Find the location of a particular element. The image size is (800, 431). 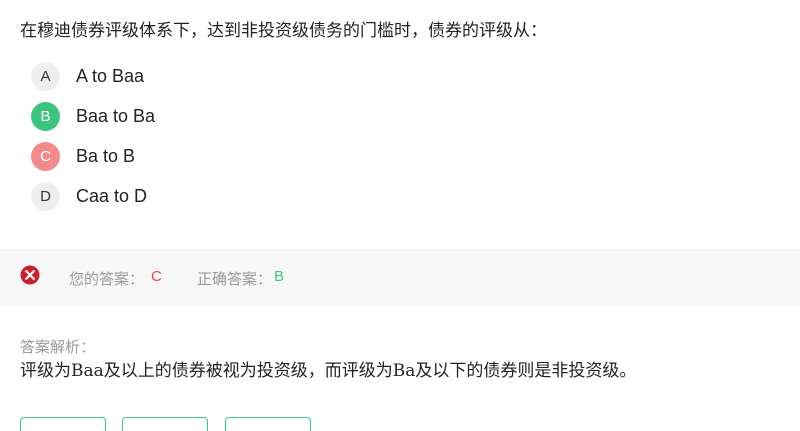

option-b: B Baa to Ba is located at coordinates (93, 116).